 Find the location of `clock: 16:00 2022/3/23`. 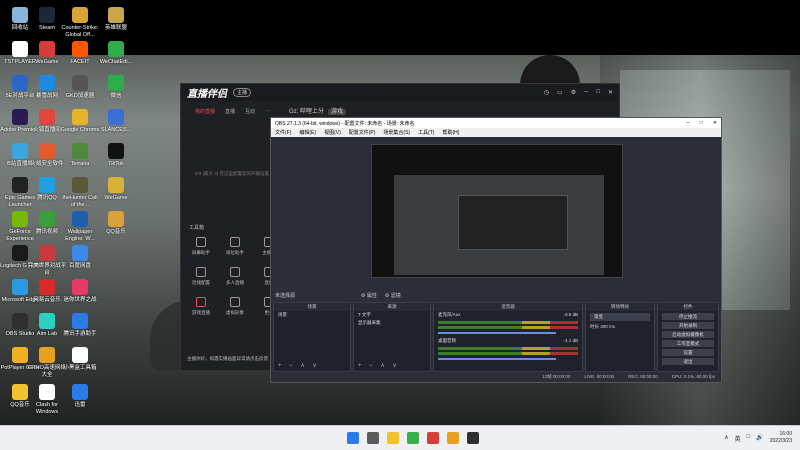

clock: 16:00 2022/3/23 is located at coordinates (781, 438).